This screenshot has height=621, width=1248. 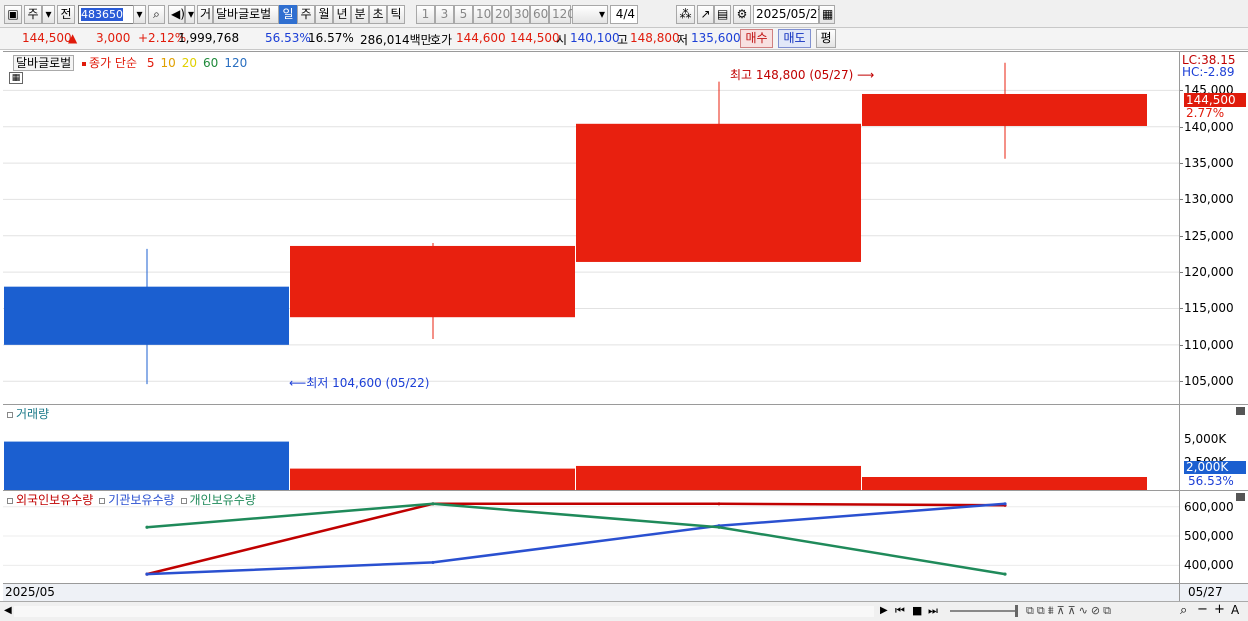 I want to click on turnover-rate: 16.57%, so click(x=331, y=38).